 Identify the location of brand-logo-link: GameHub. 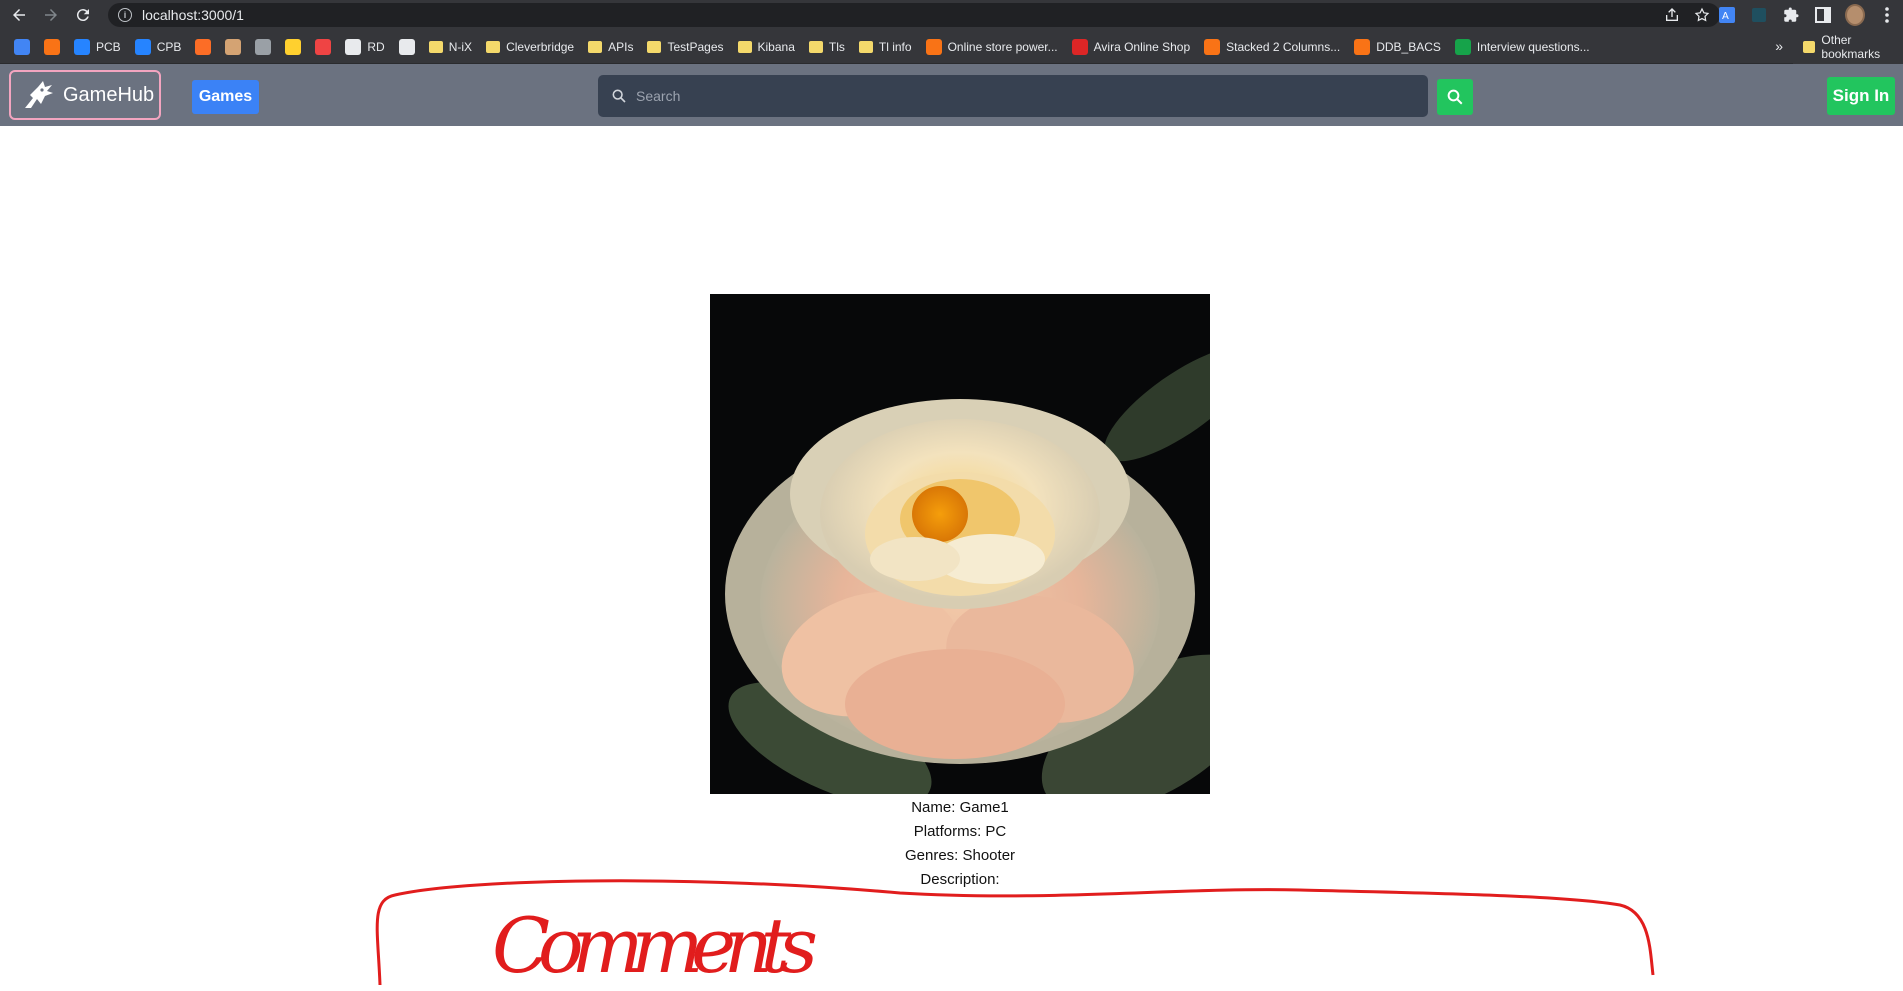
(85, 95).